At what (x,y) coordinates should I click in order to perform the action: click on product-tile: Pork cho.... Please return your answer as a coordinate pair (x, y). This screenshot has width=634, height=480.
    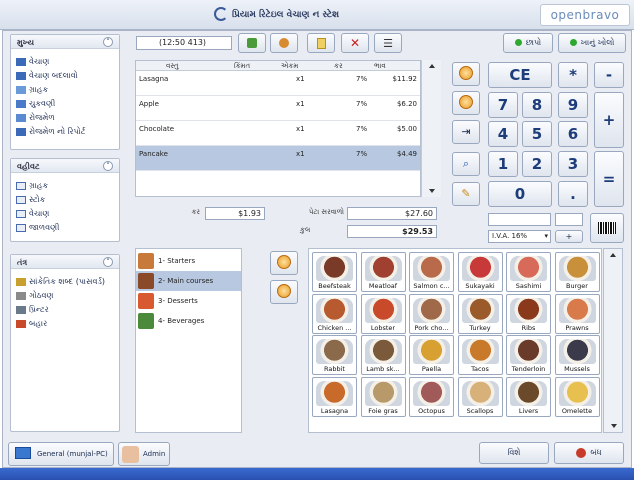
    Looking at the image, I should click on (431, 313).